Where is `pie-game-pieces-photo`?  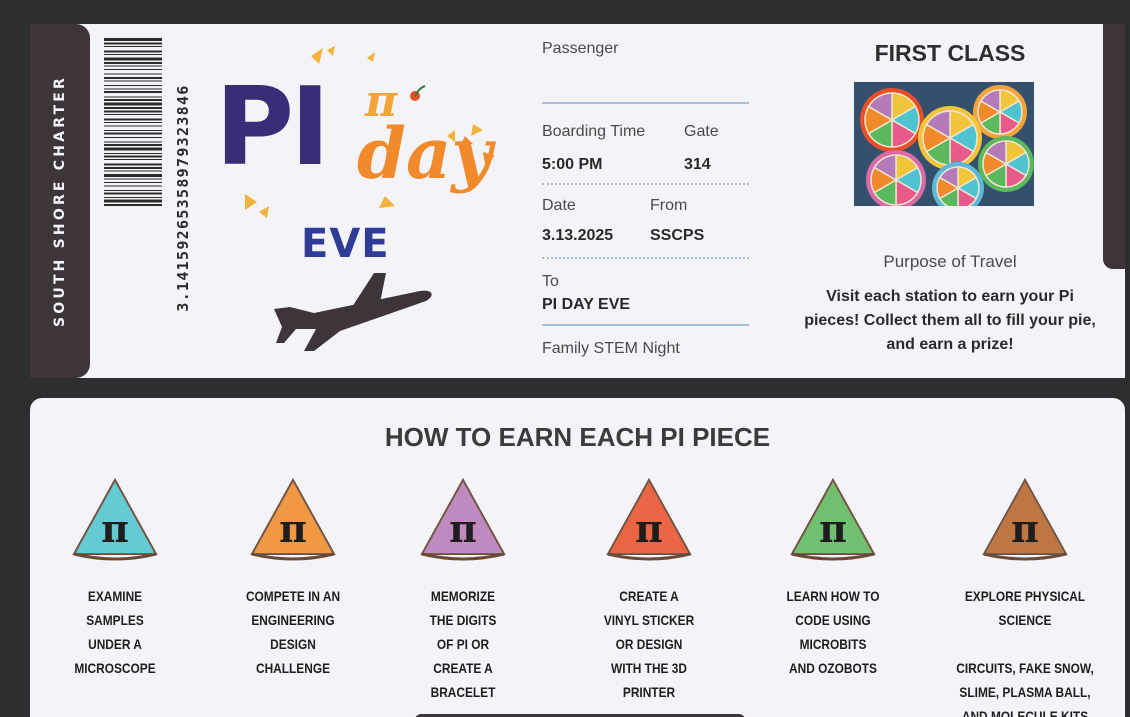 pie-game-pieces-photo is located at coordinates (944, 144).